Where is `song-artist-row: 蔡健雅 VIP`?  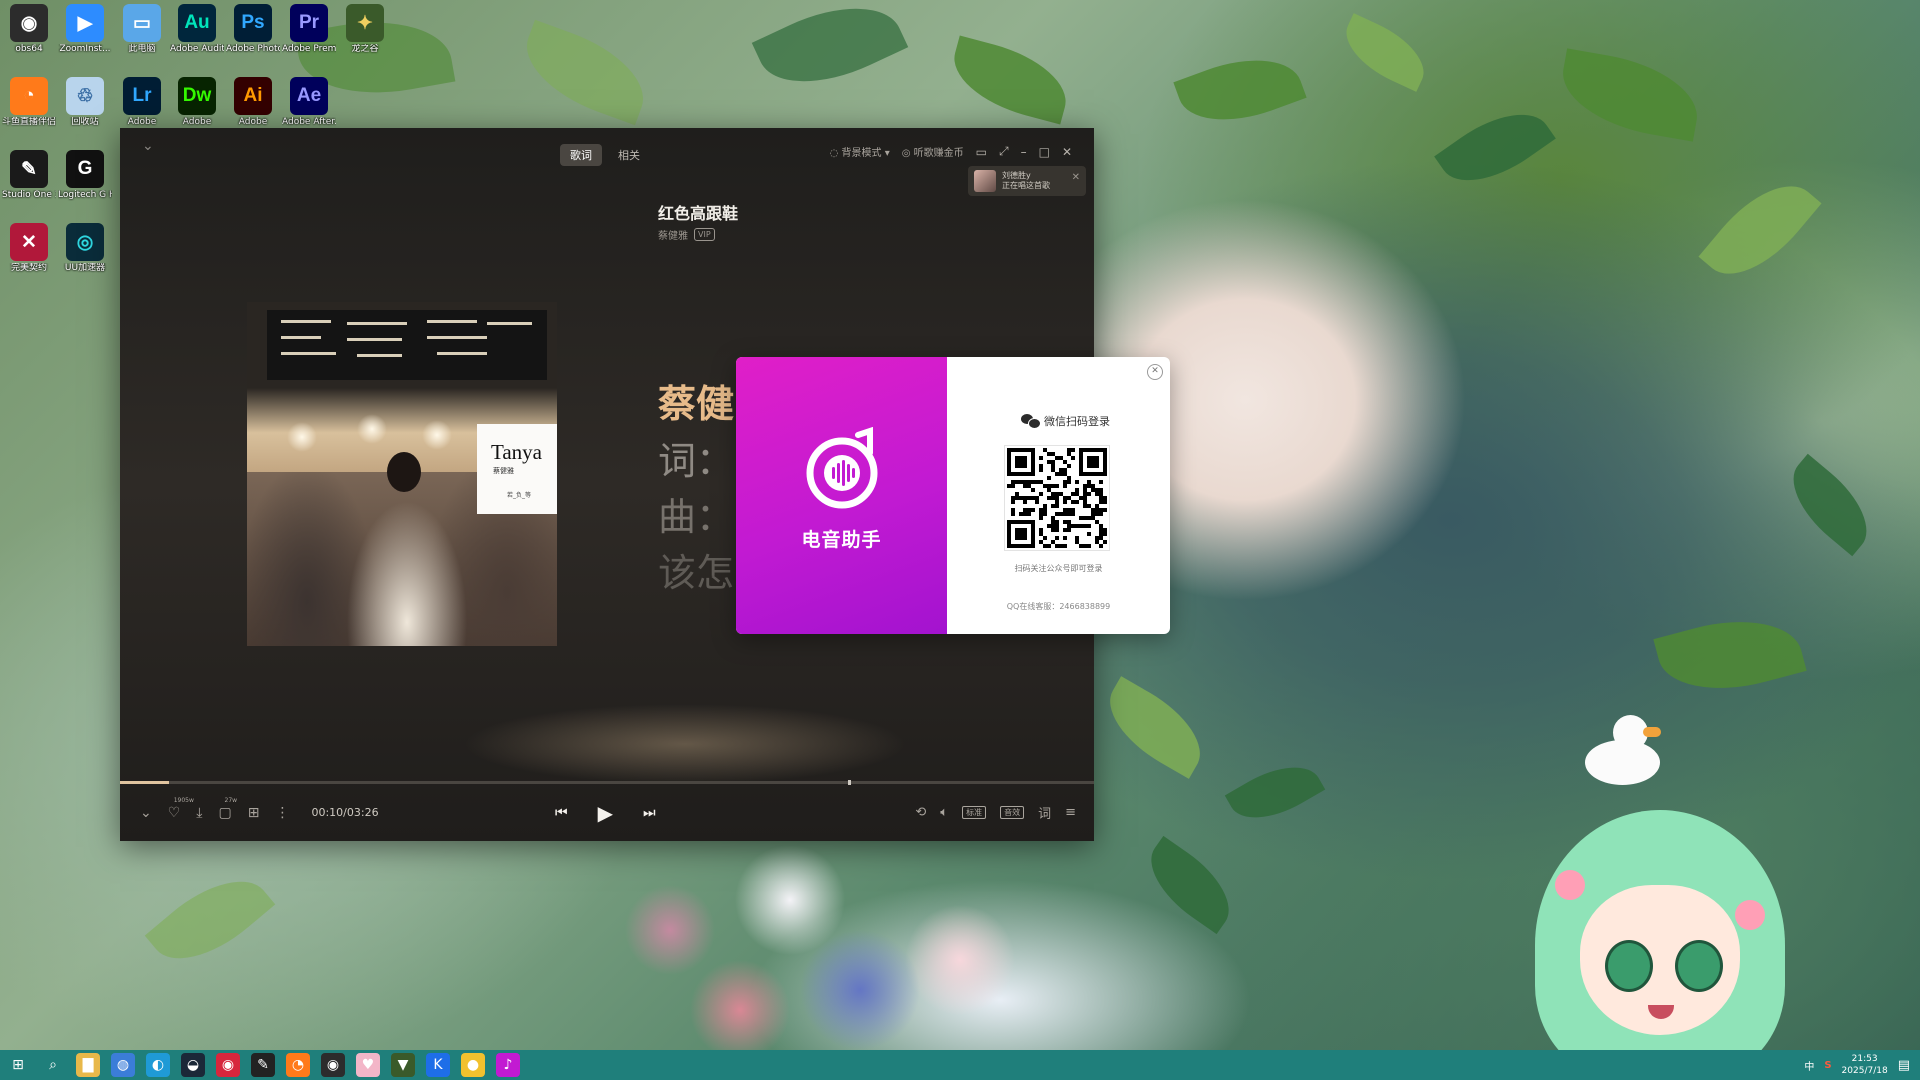
song-artist-row: 蔡健雅 VIP is located at coordinates (686, 234).